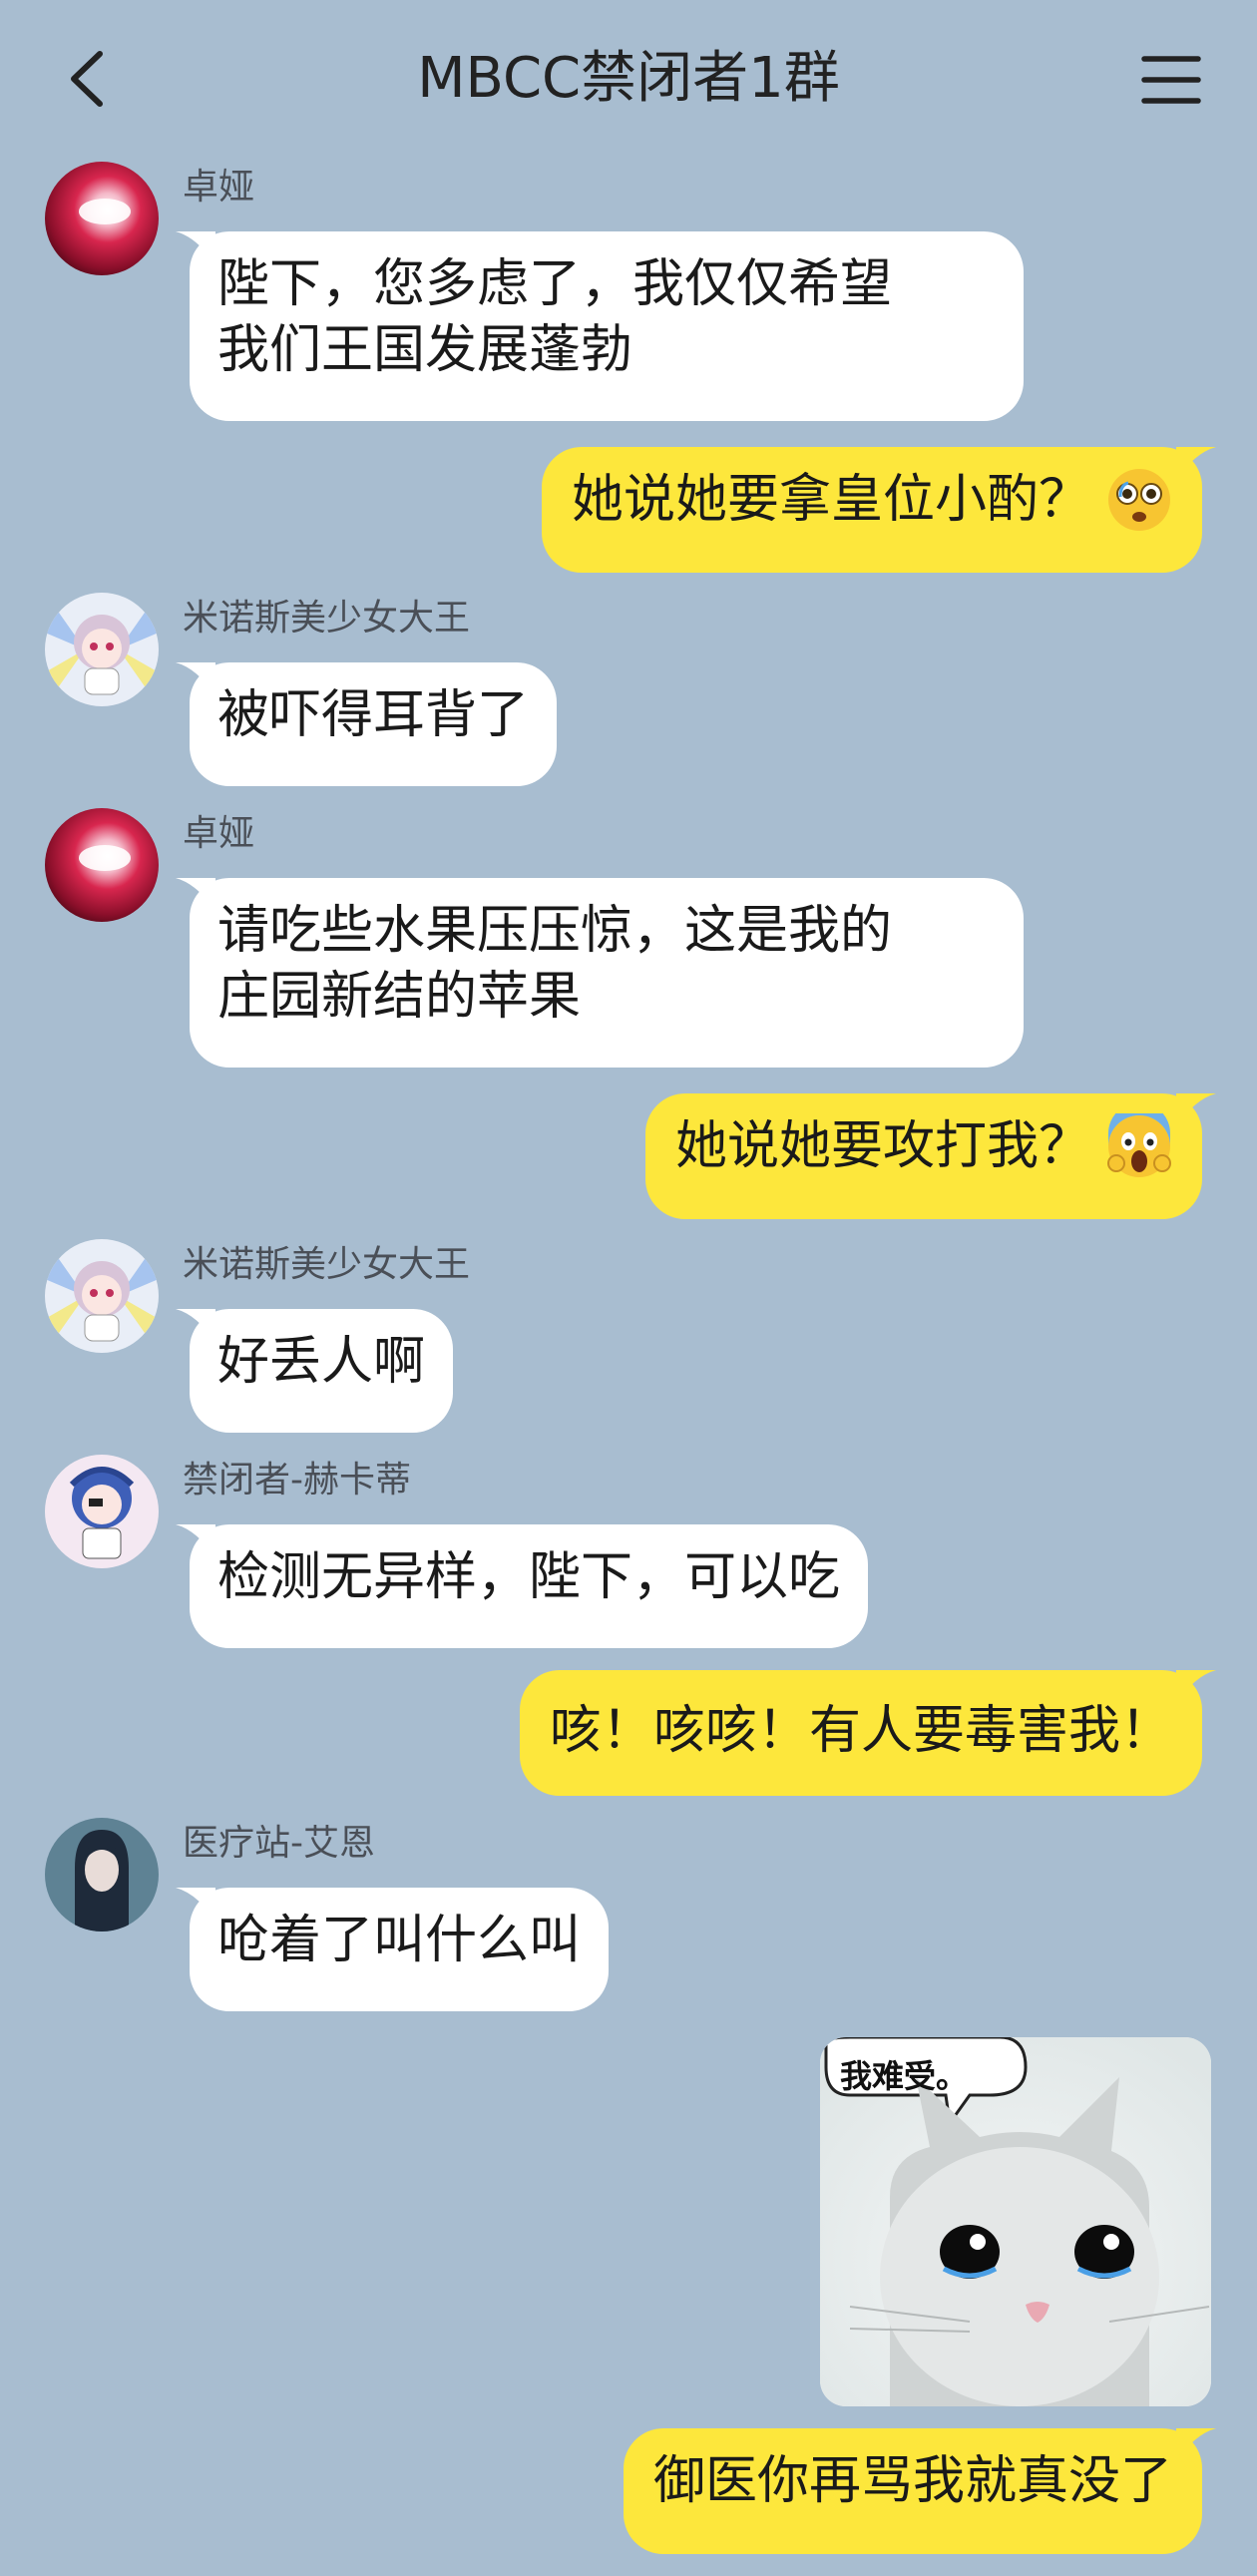 The height and width of the screenshot is (2576, 1257). I want to click on message-bubble-outgoing: 御医你再骂我就真没了, so click(919, 2491).